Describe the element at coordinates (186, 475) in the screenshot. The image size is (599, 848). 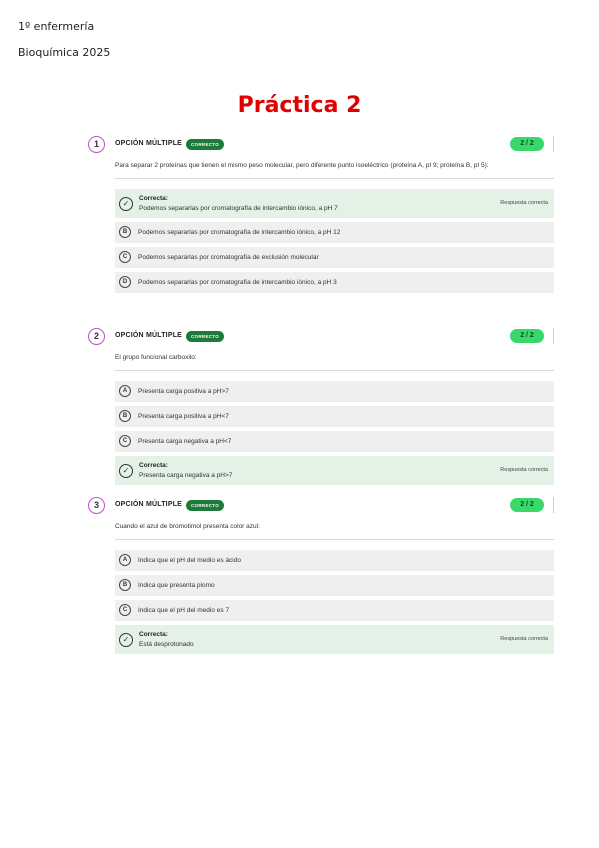
I see `option-text: Presenta carga negativa a pH>7` at that location.